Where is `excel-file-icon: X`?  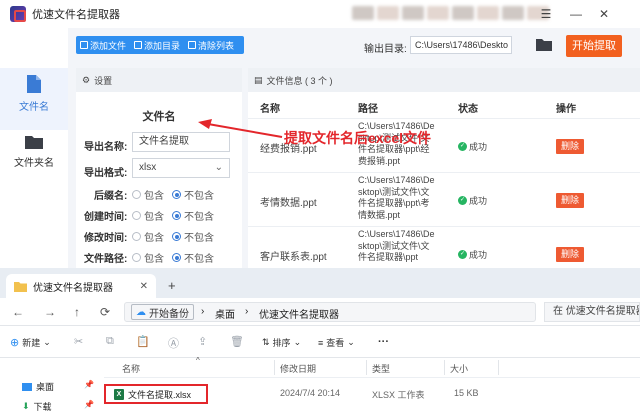
excel-file-icon: X is located at coordinates (119, 394).